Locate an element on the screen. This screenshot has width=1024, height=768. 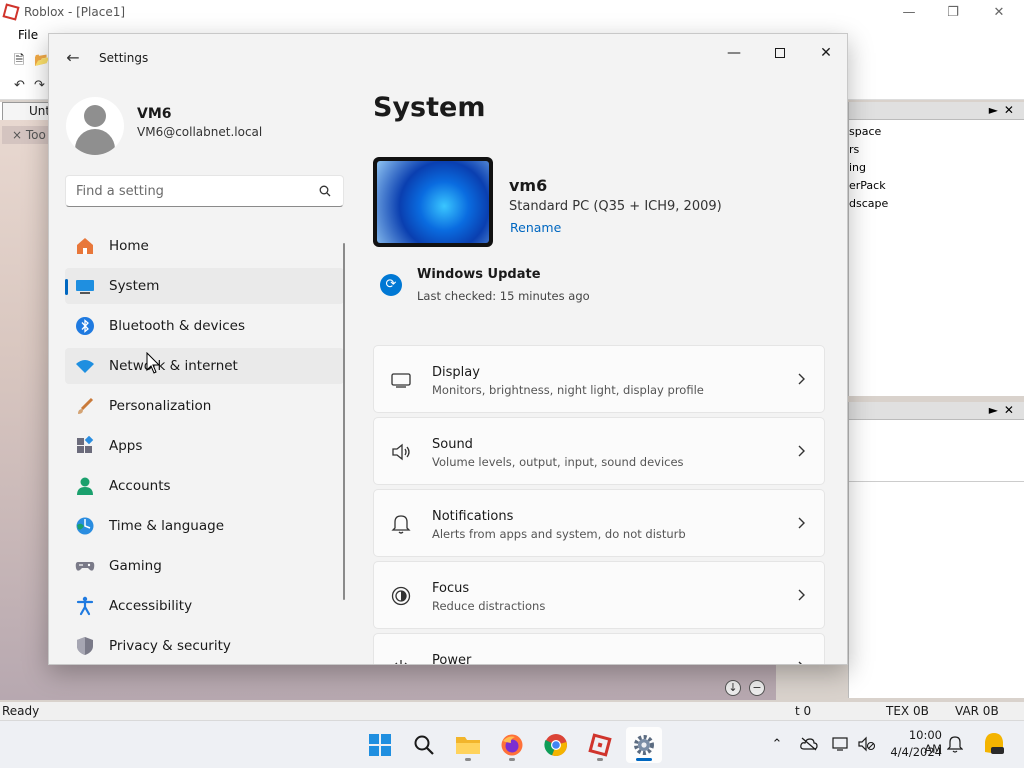
nav-item-gaming: Gaming is located at coordinates (204, 566).